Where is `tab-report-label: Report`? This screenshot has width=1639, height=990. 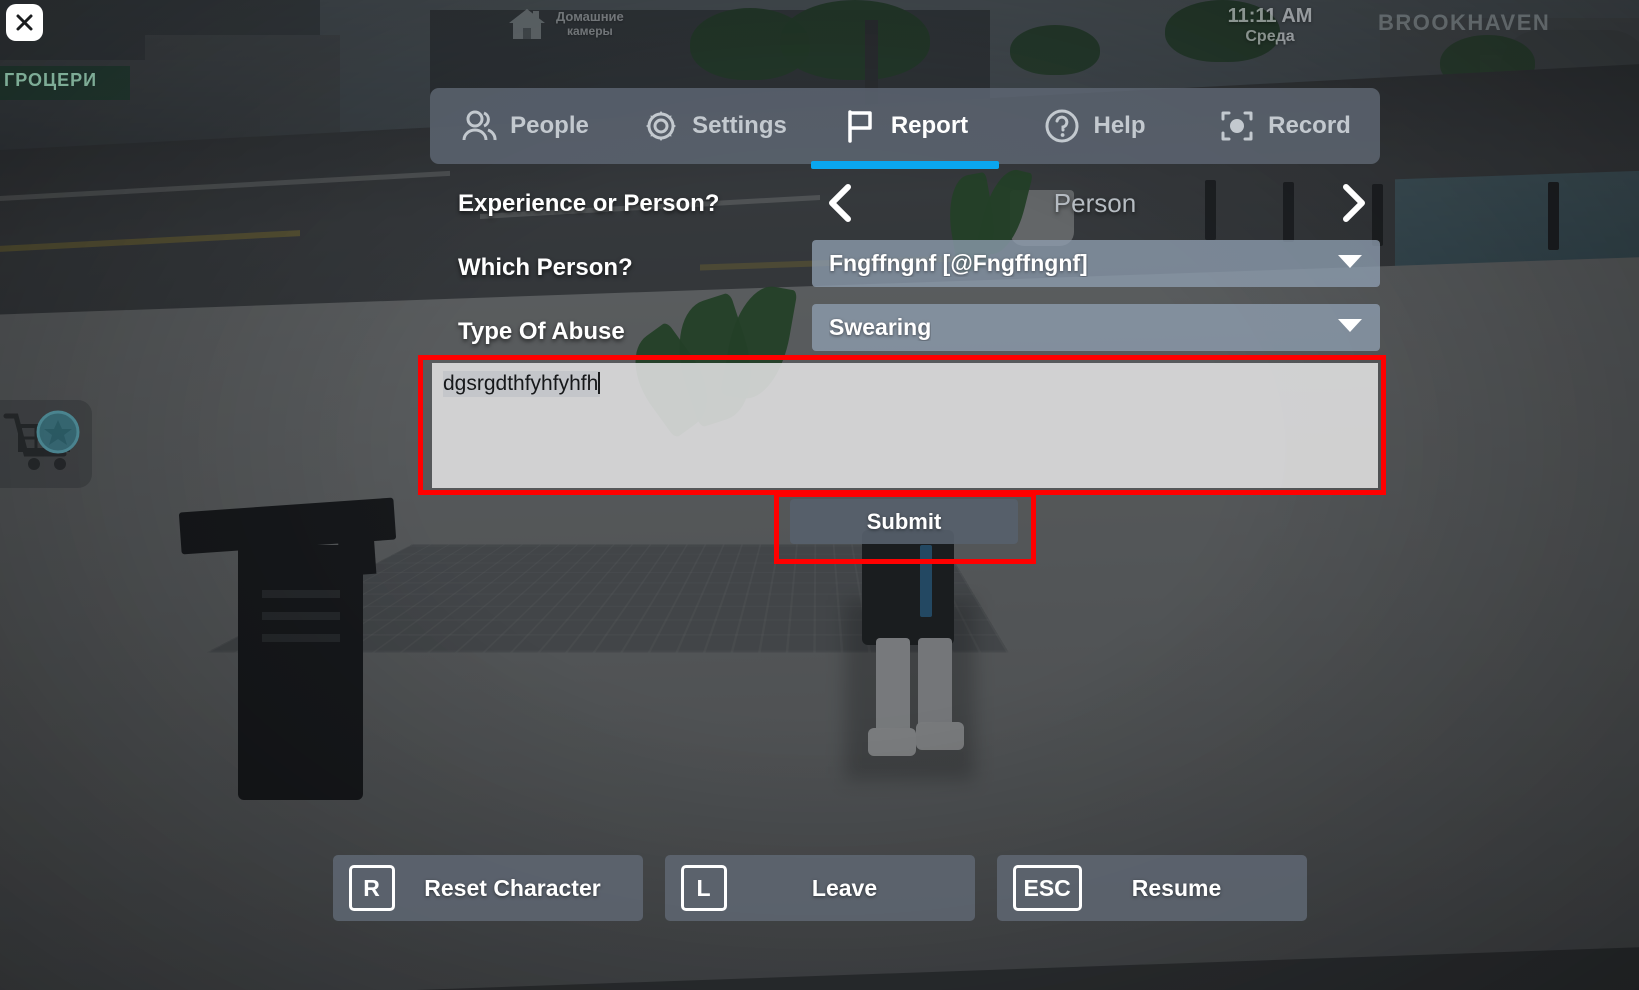 tab-report-label: Report is located at coordinates (929, 125).